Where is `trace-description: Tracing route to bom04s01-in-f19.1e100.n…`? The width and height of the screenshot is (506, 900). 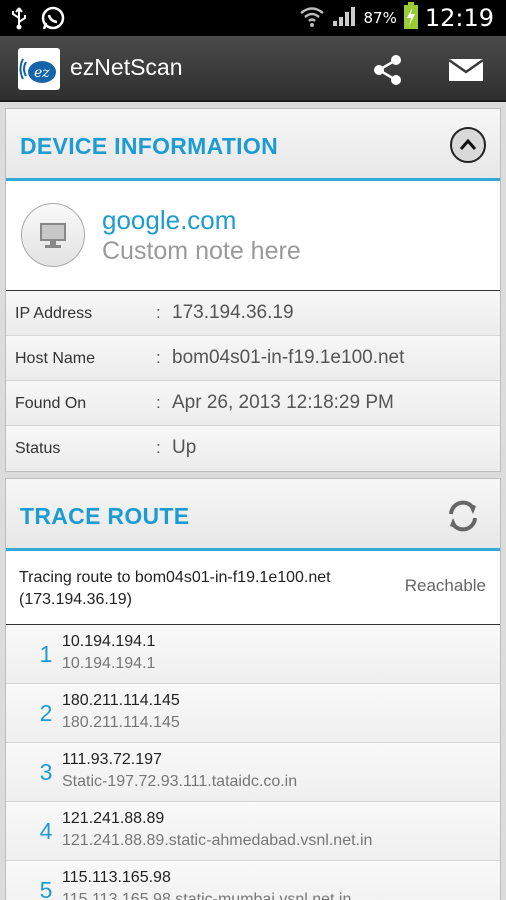 trace-description: Tracing route to bom04s01-in-f19.1e100.n… is located at coordinates (175, 588).